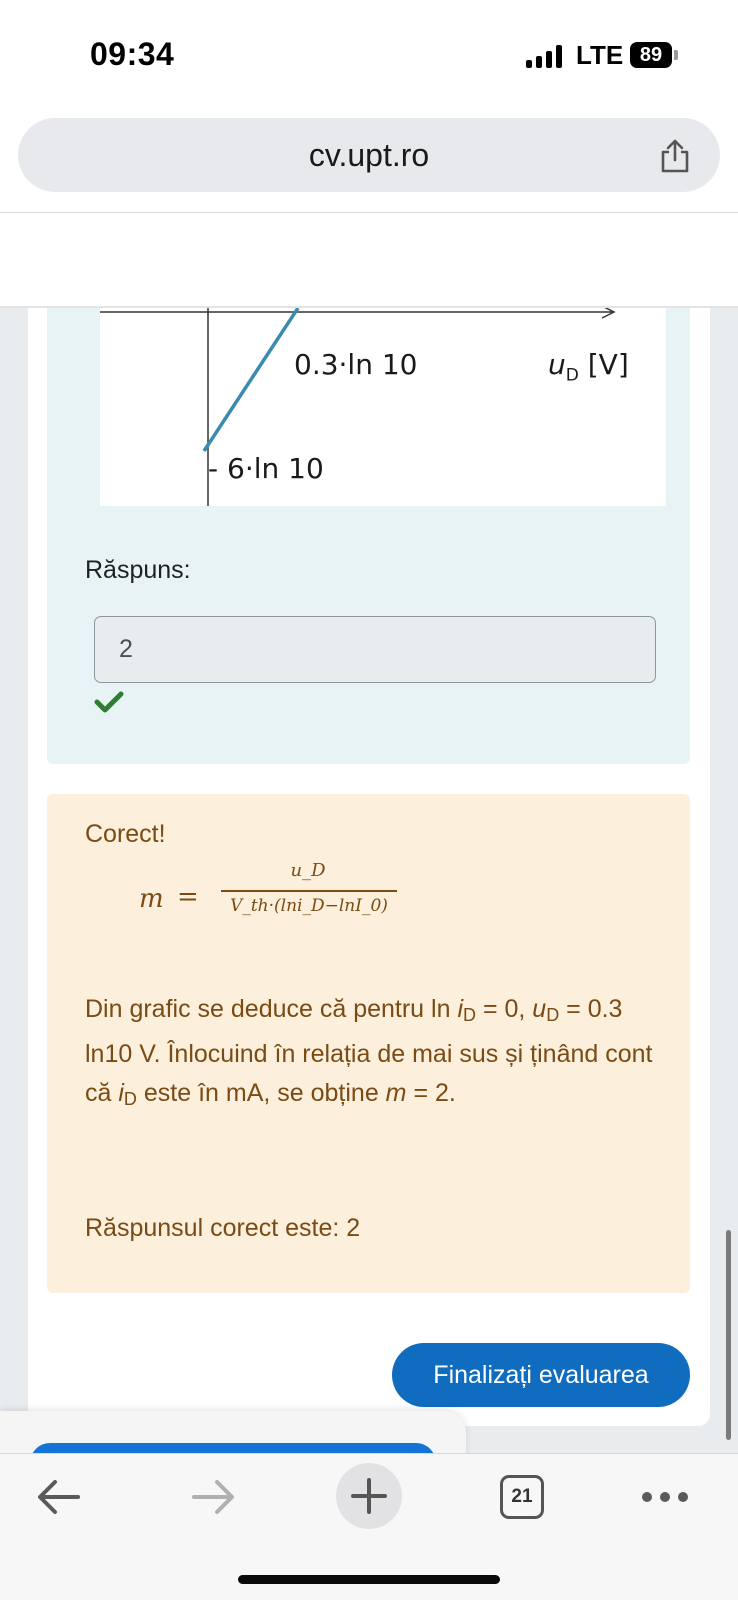 This screenshot has height=1600, width=738. What do you see at coordinates (557, 364) in the screenshot?
I see `axis-var: u` at bounding box center [557, 364].